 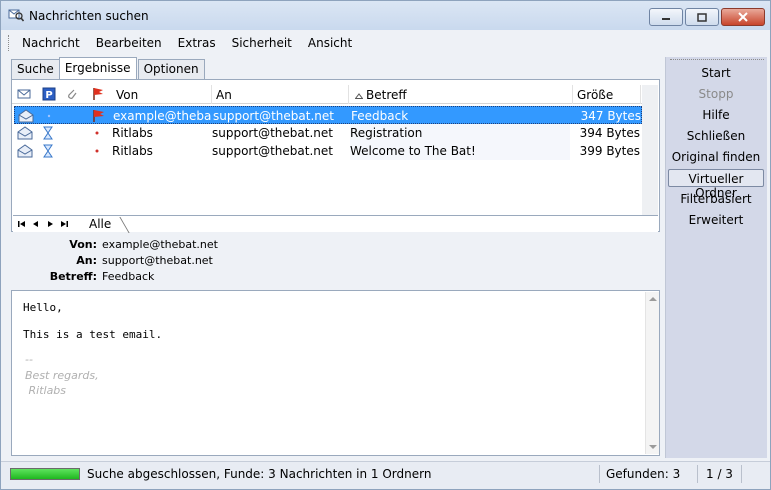 What do you see at coordinates (652, 373) in the screenshot?
I see `body-scrollbar` at bounding box center [652, 373].